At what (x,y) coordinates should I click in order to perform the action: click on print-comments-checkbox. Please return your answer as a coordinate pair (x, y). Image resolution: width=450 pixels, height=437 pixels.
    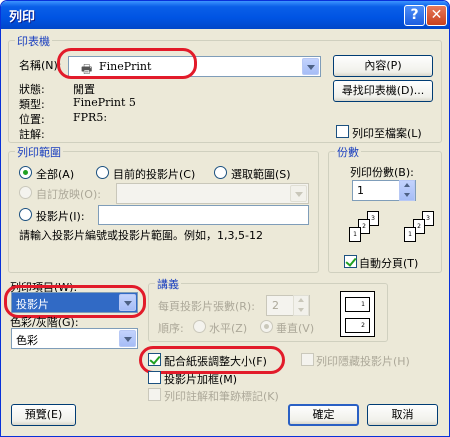
    Looking at the image, I should click on (154, 394).